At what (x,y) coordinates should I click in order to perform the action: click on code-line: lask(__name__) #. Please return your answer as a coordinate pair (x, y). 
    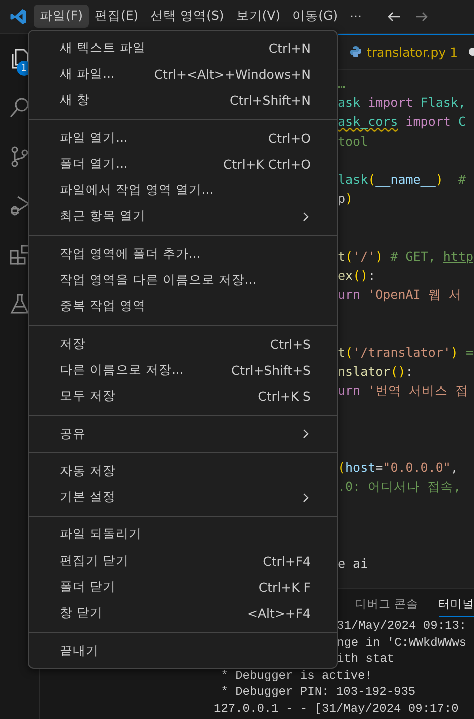
    Looking at the image, I should click on (402, 179).